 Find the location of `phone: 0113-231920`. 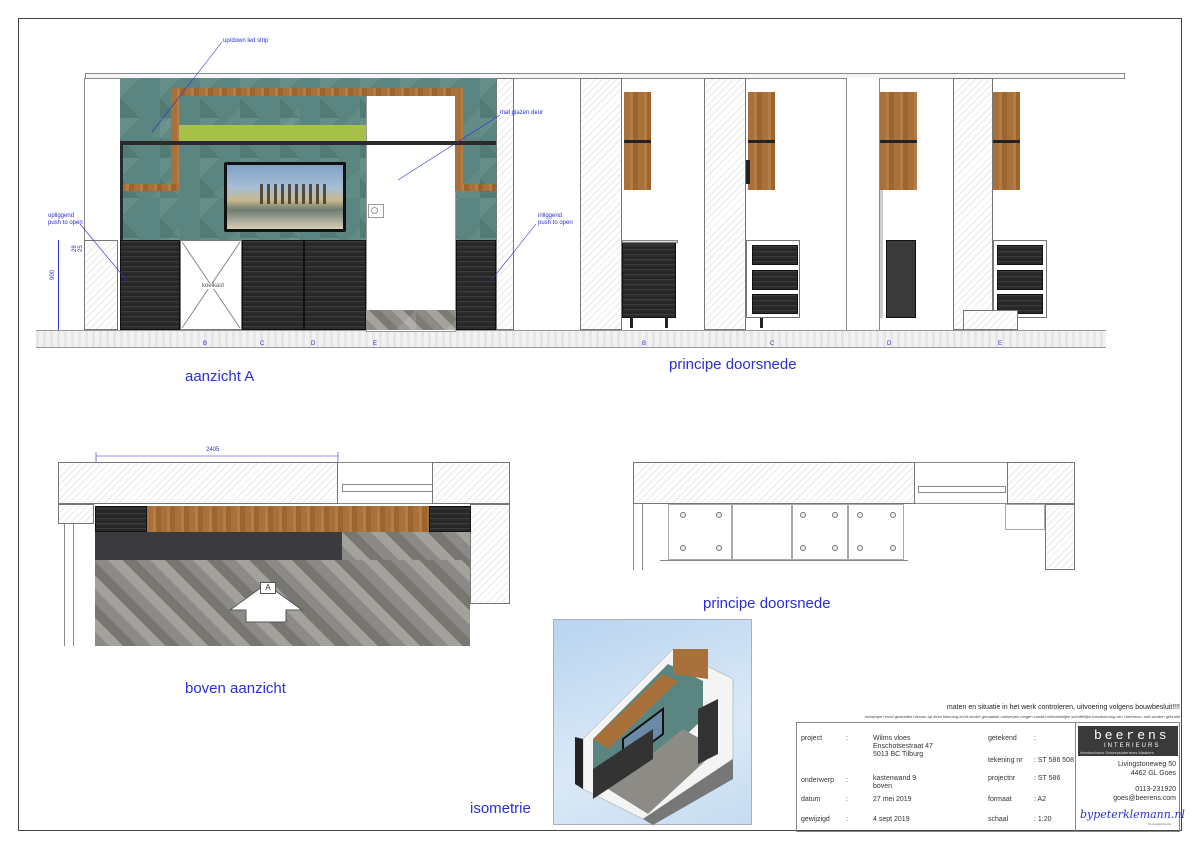

phone: 0113-231920 is located at coordinates (1155, 789).